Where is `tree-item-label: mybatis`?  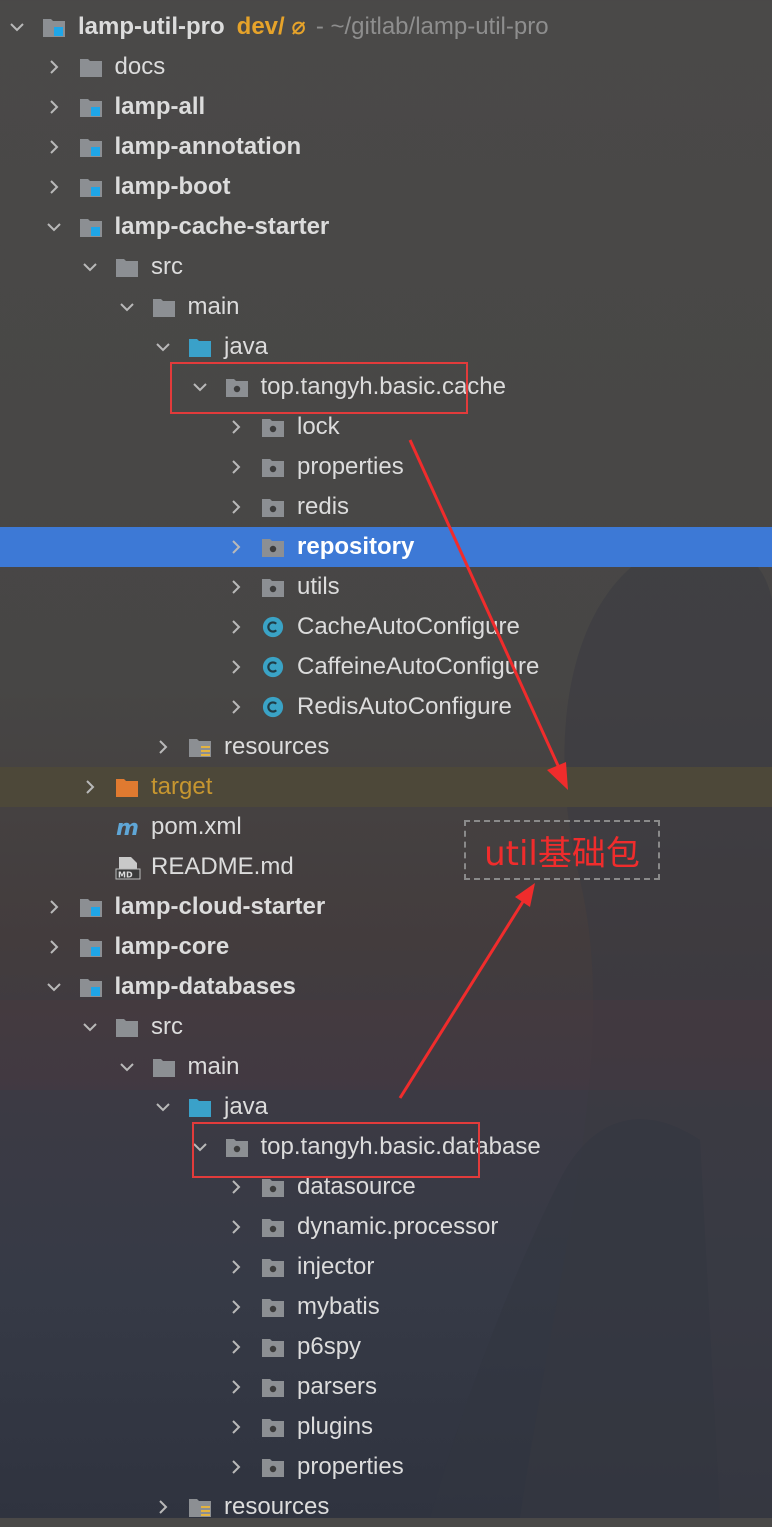
tree-item-label: mybatis is located at coordinates (338, 1306).